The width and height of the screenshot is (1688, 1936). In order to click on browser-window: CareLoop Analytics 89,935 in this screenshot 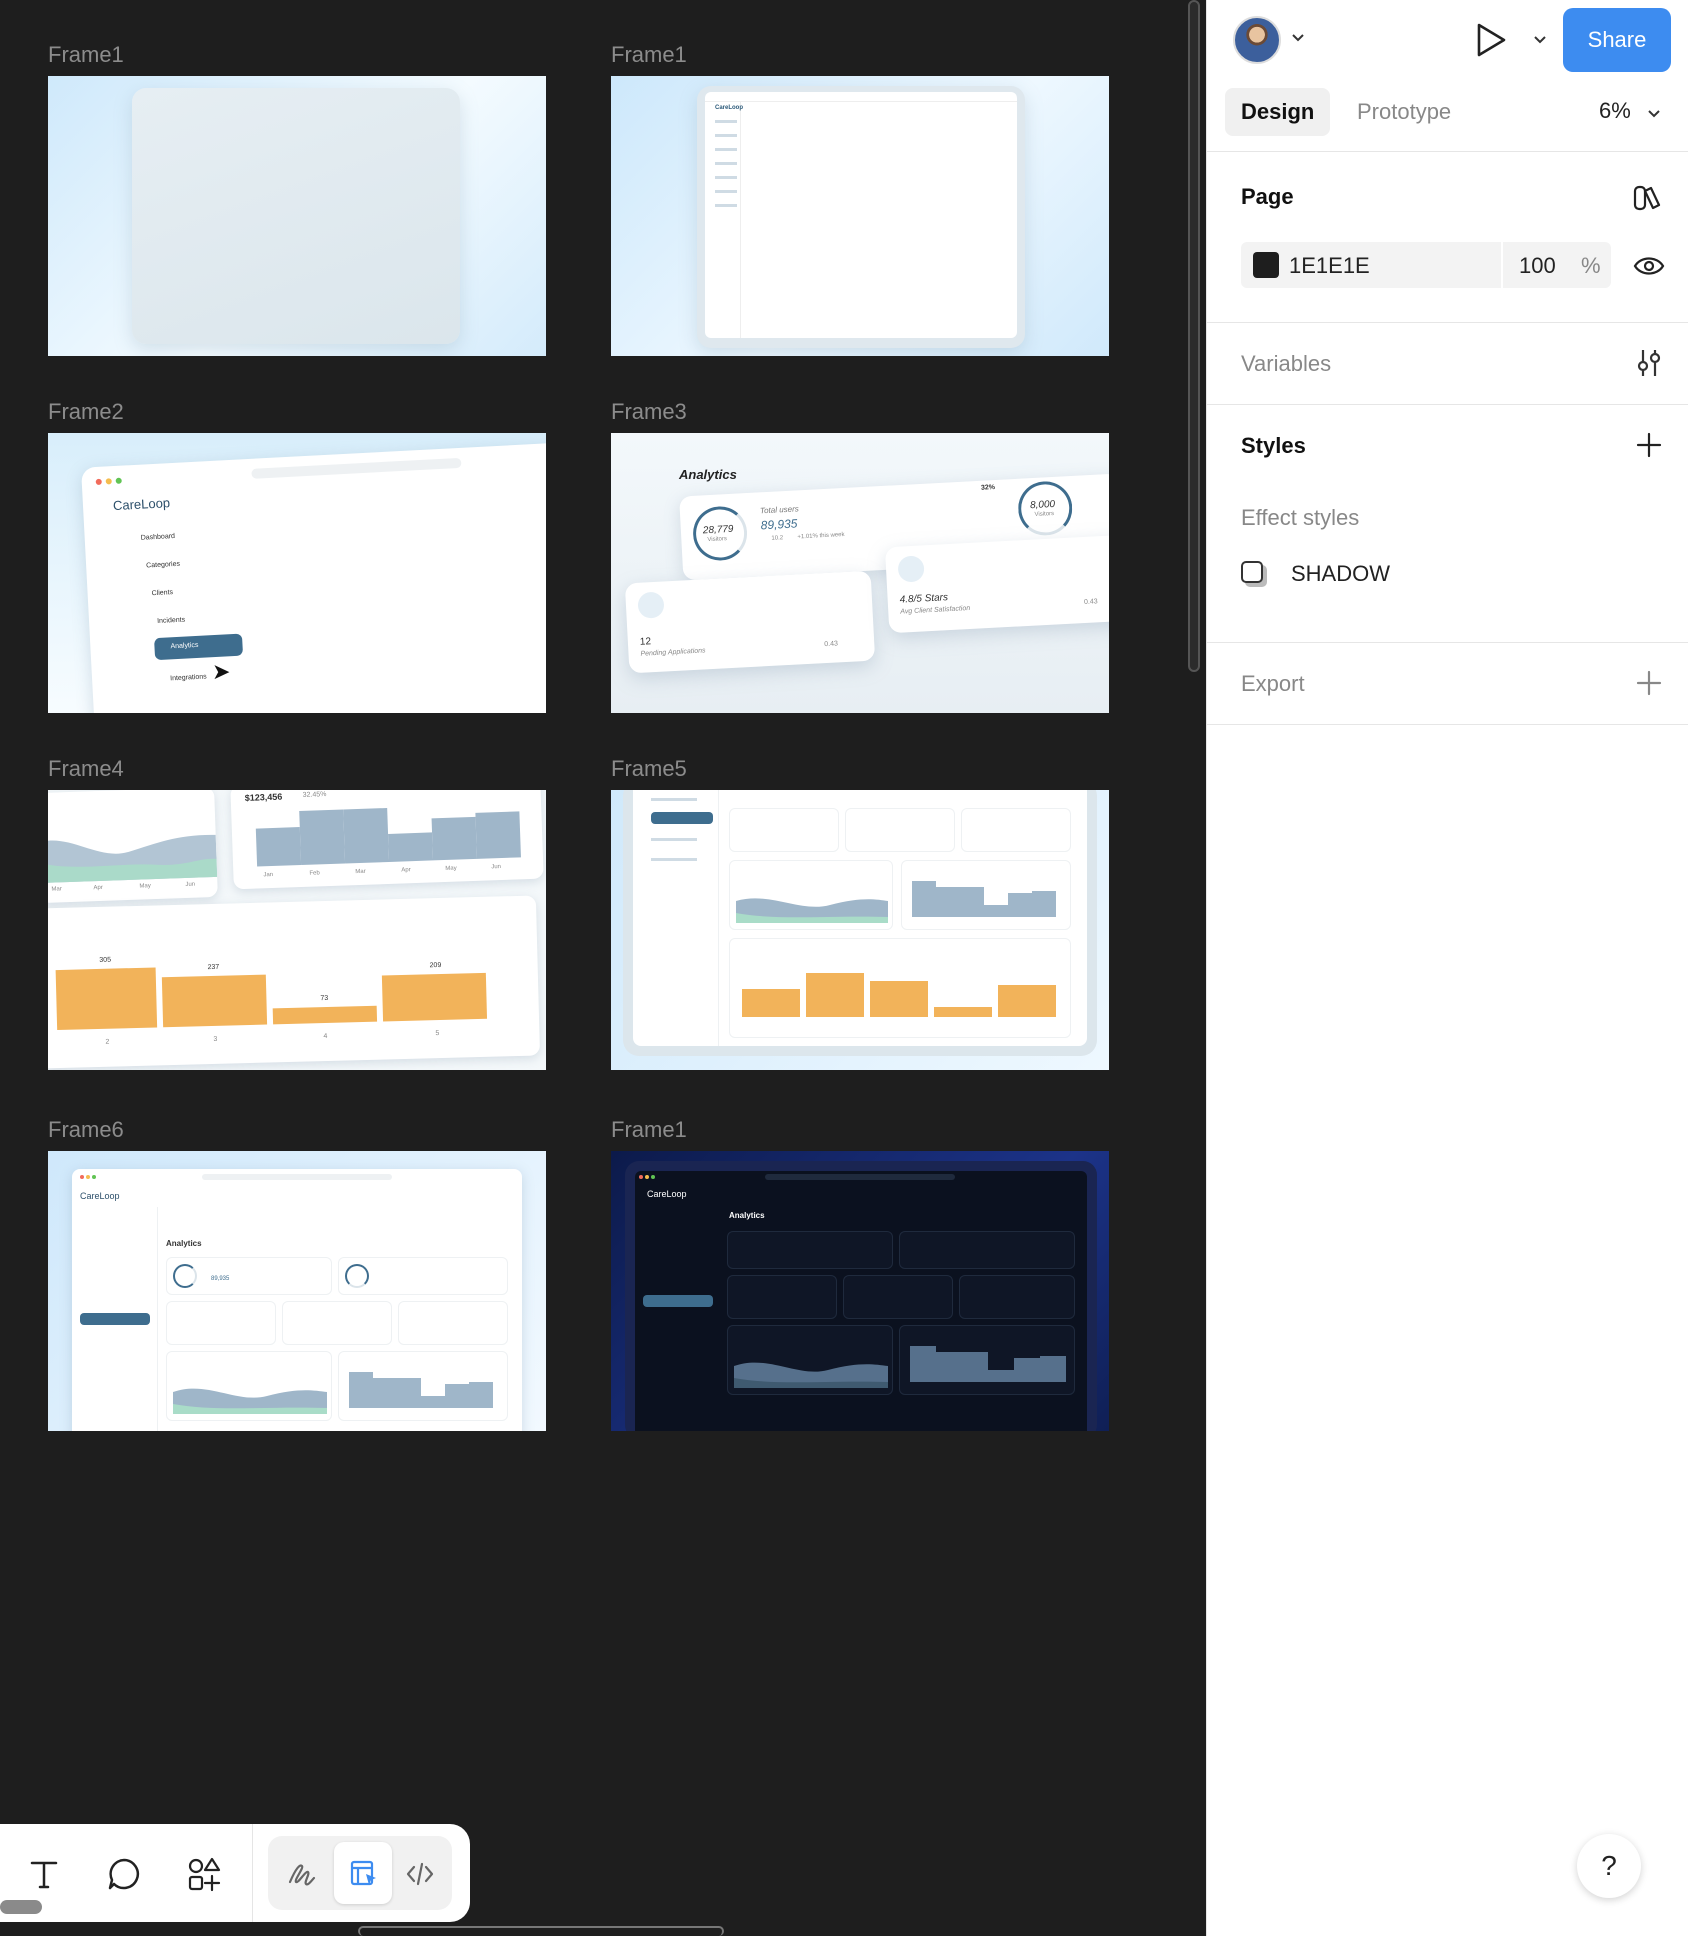, I will do `click(297, 1300)`.